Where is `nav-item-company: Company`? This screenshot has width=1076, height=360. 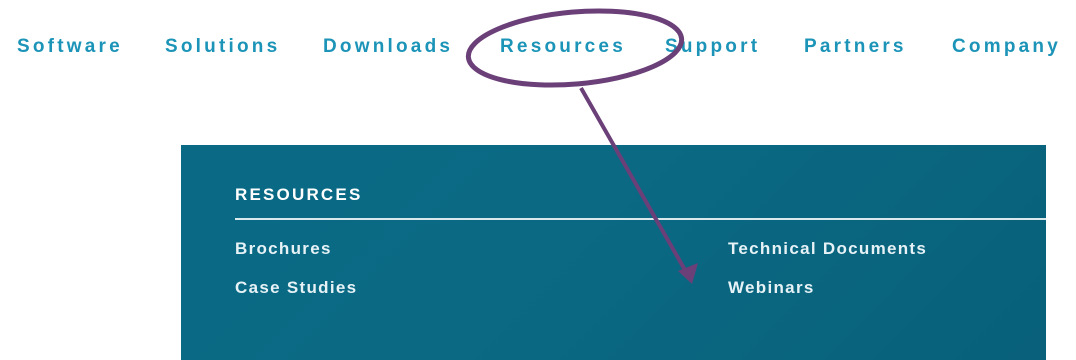
nav-item-company: Company is located at coordinates (1006, 47).